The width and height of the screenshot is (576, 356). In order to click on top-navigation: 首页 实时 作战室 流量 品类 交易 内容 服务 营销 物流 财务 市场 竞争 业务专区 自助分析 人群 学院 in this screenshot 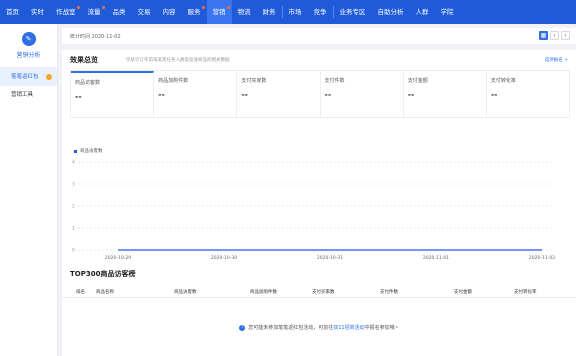, I will do `click(288, 12)`.